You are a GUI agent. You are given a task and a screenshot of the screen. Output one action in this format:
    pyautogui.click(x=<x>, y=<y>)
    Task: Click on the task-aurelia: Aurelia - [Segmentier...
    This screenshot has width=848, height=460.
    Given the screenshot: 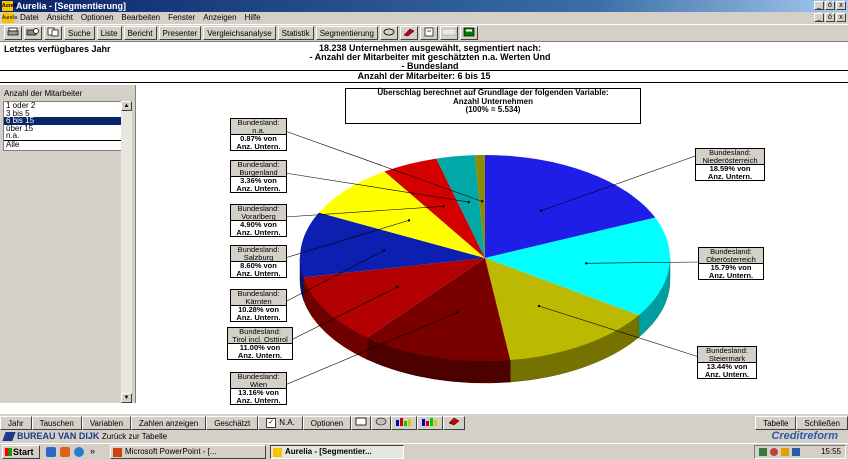 What is the action you would take?
    pyautogui.click(x=337, y=452)
    